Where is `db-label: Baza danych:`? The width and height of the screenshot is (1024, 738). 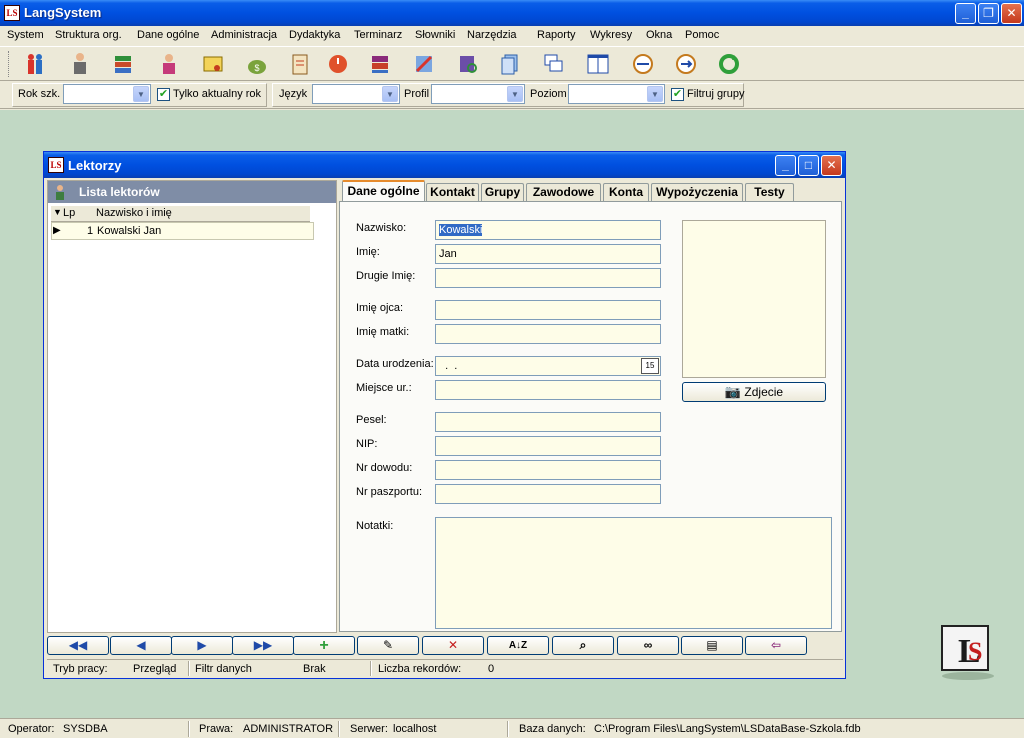
db-label: Baza danych: is located at coordinates (552, 729).